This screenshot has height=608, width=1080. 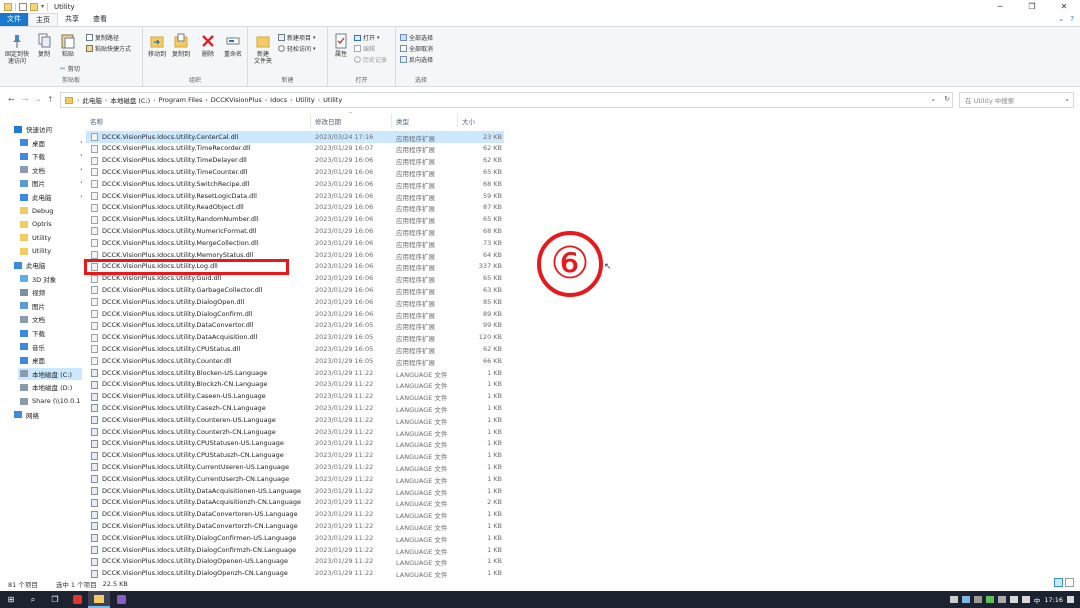 I want to click on paste-button: 粘贴, so click(x=68, y=45).